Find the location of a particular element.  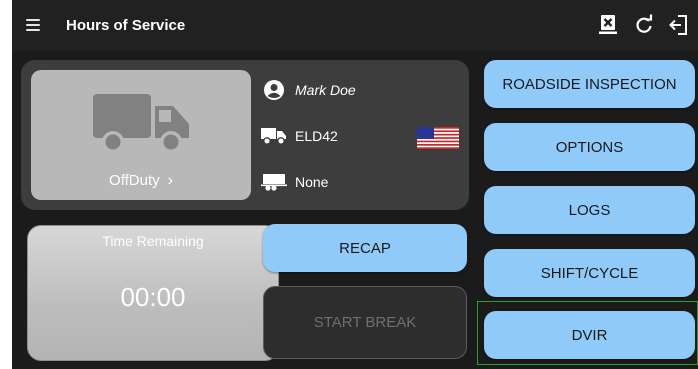

menu-icon is located at coordinates (33, 25).